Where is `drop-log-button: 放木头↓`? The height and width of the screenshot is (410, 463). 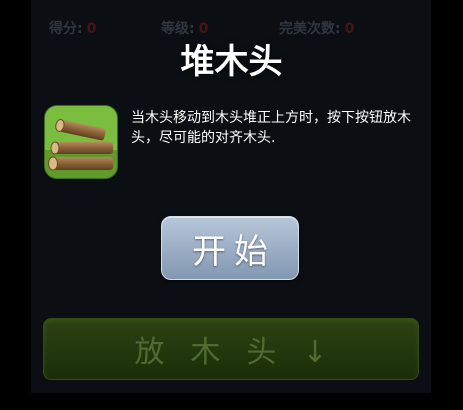
drop-log-button: 放木头↓ is located at coordinates (231, 349).